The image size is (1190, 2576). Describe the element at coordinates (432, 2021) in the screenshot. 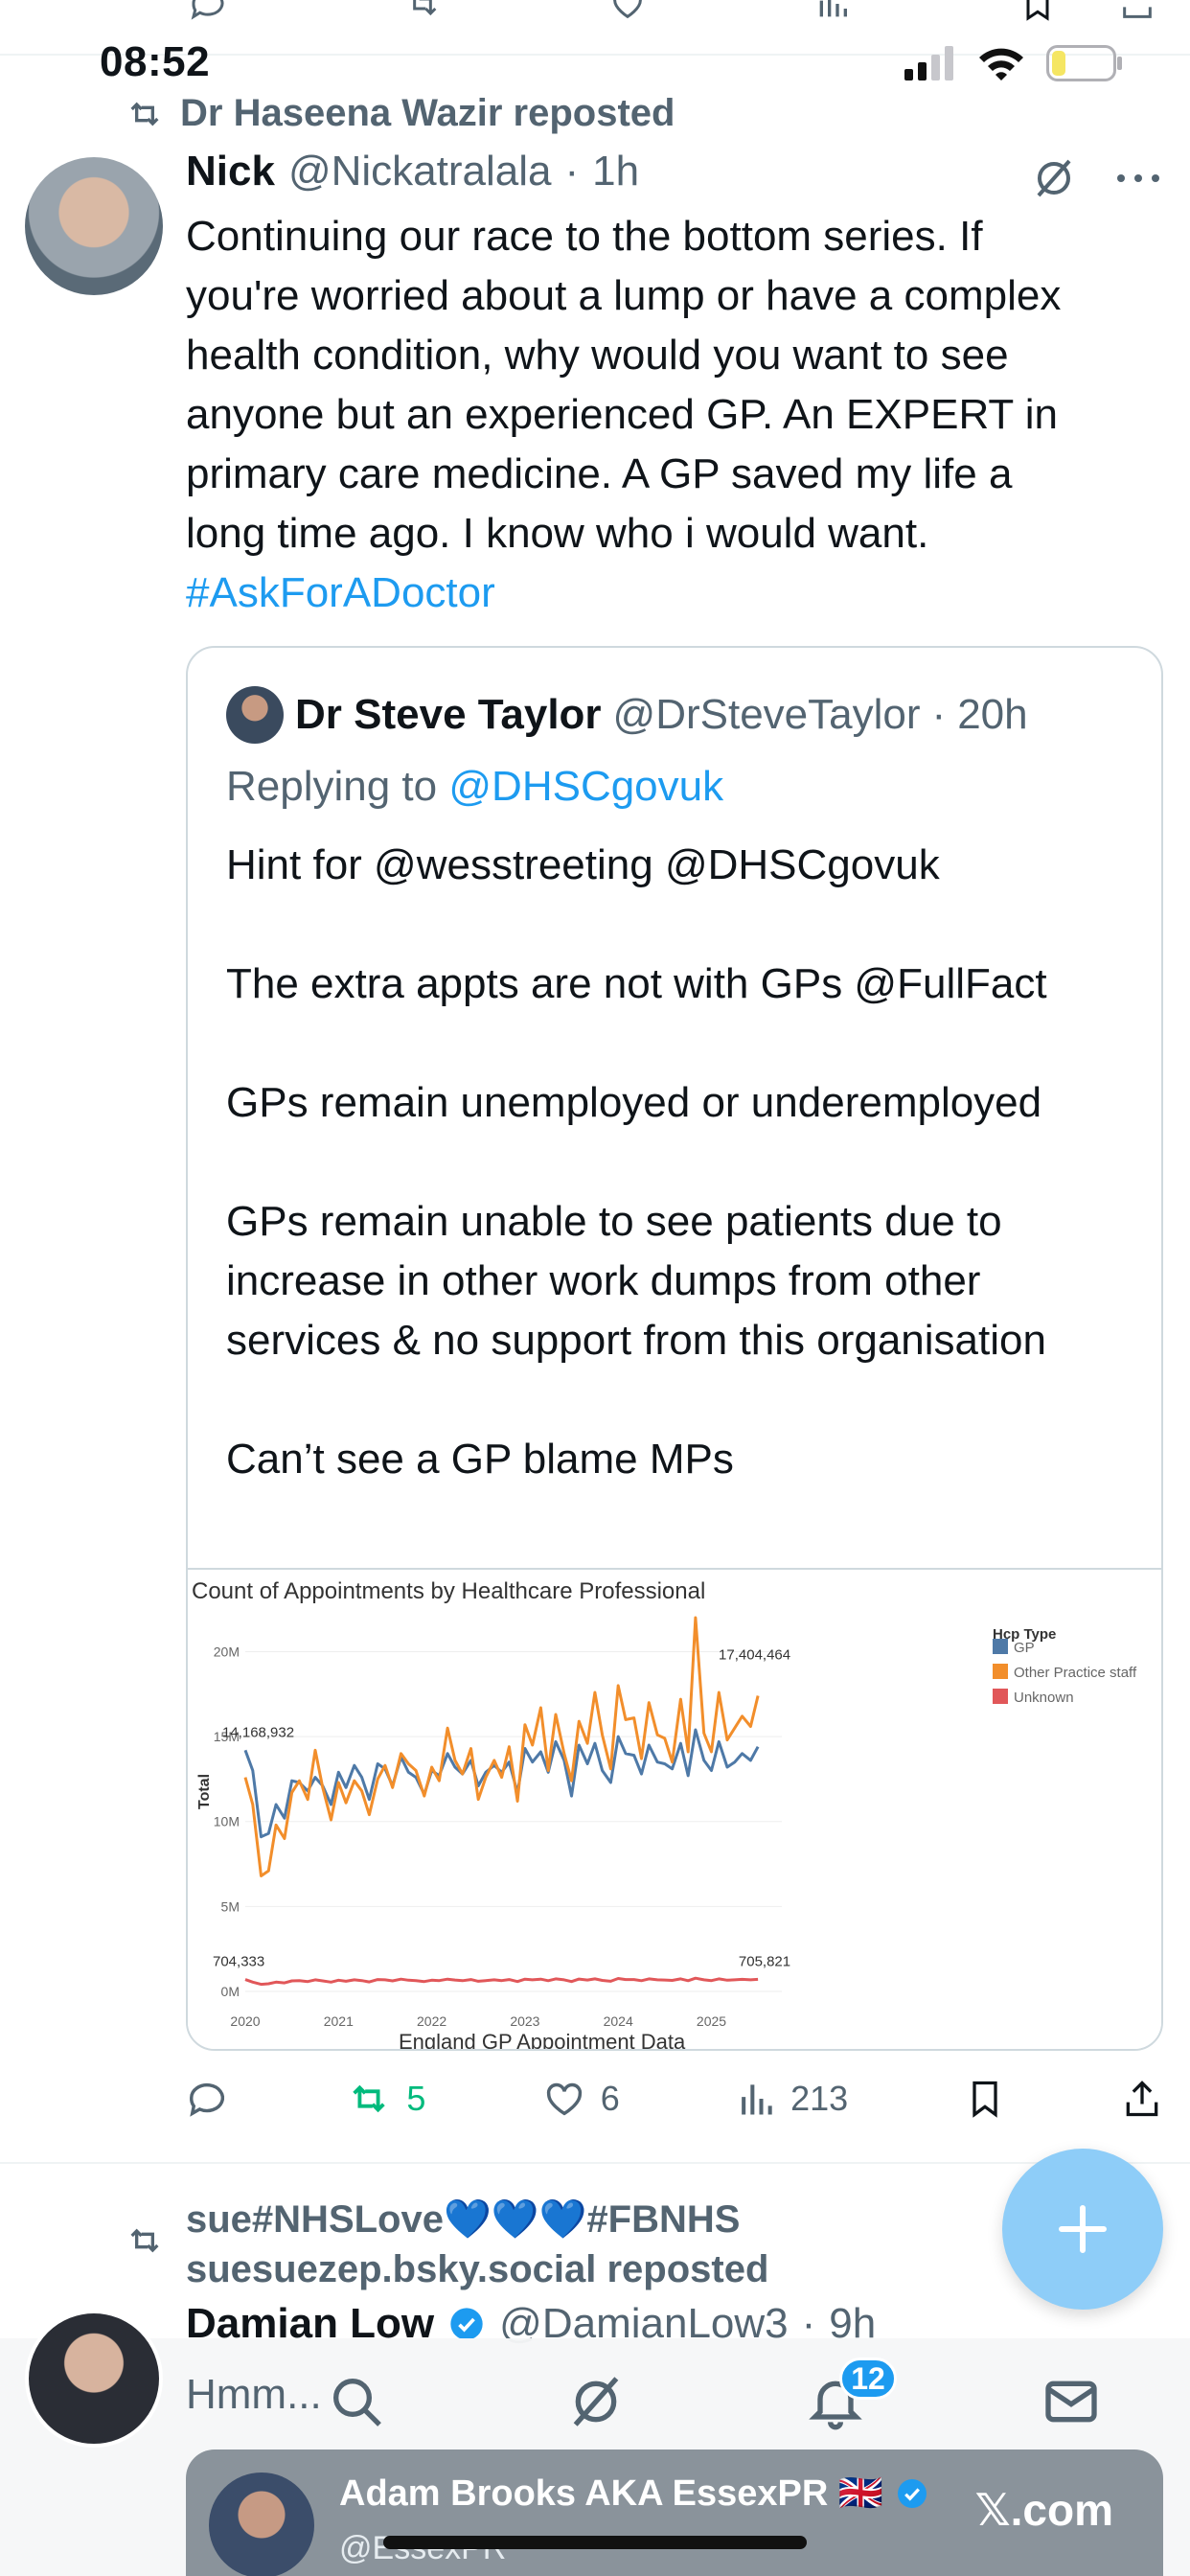

I see `x-tick-label: 2022` at that location.